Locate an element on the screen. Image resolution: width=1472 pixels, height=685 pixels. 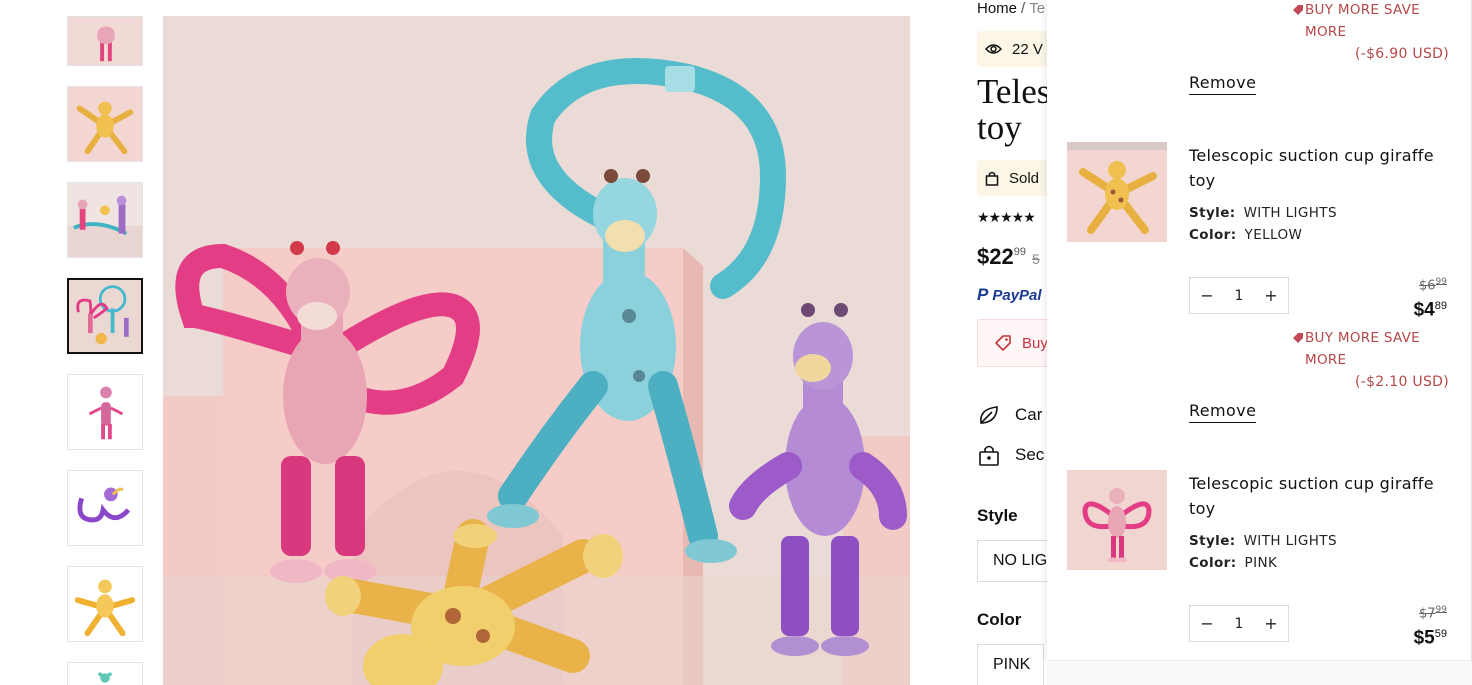
product-price: $2299 5 is located at coordinates (1008, 257).